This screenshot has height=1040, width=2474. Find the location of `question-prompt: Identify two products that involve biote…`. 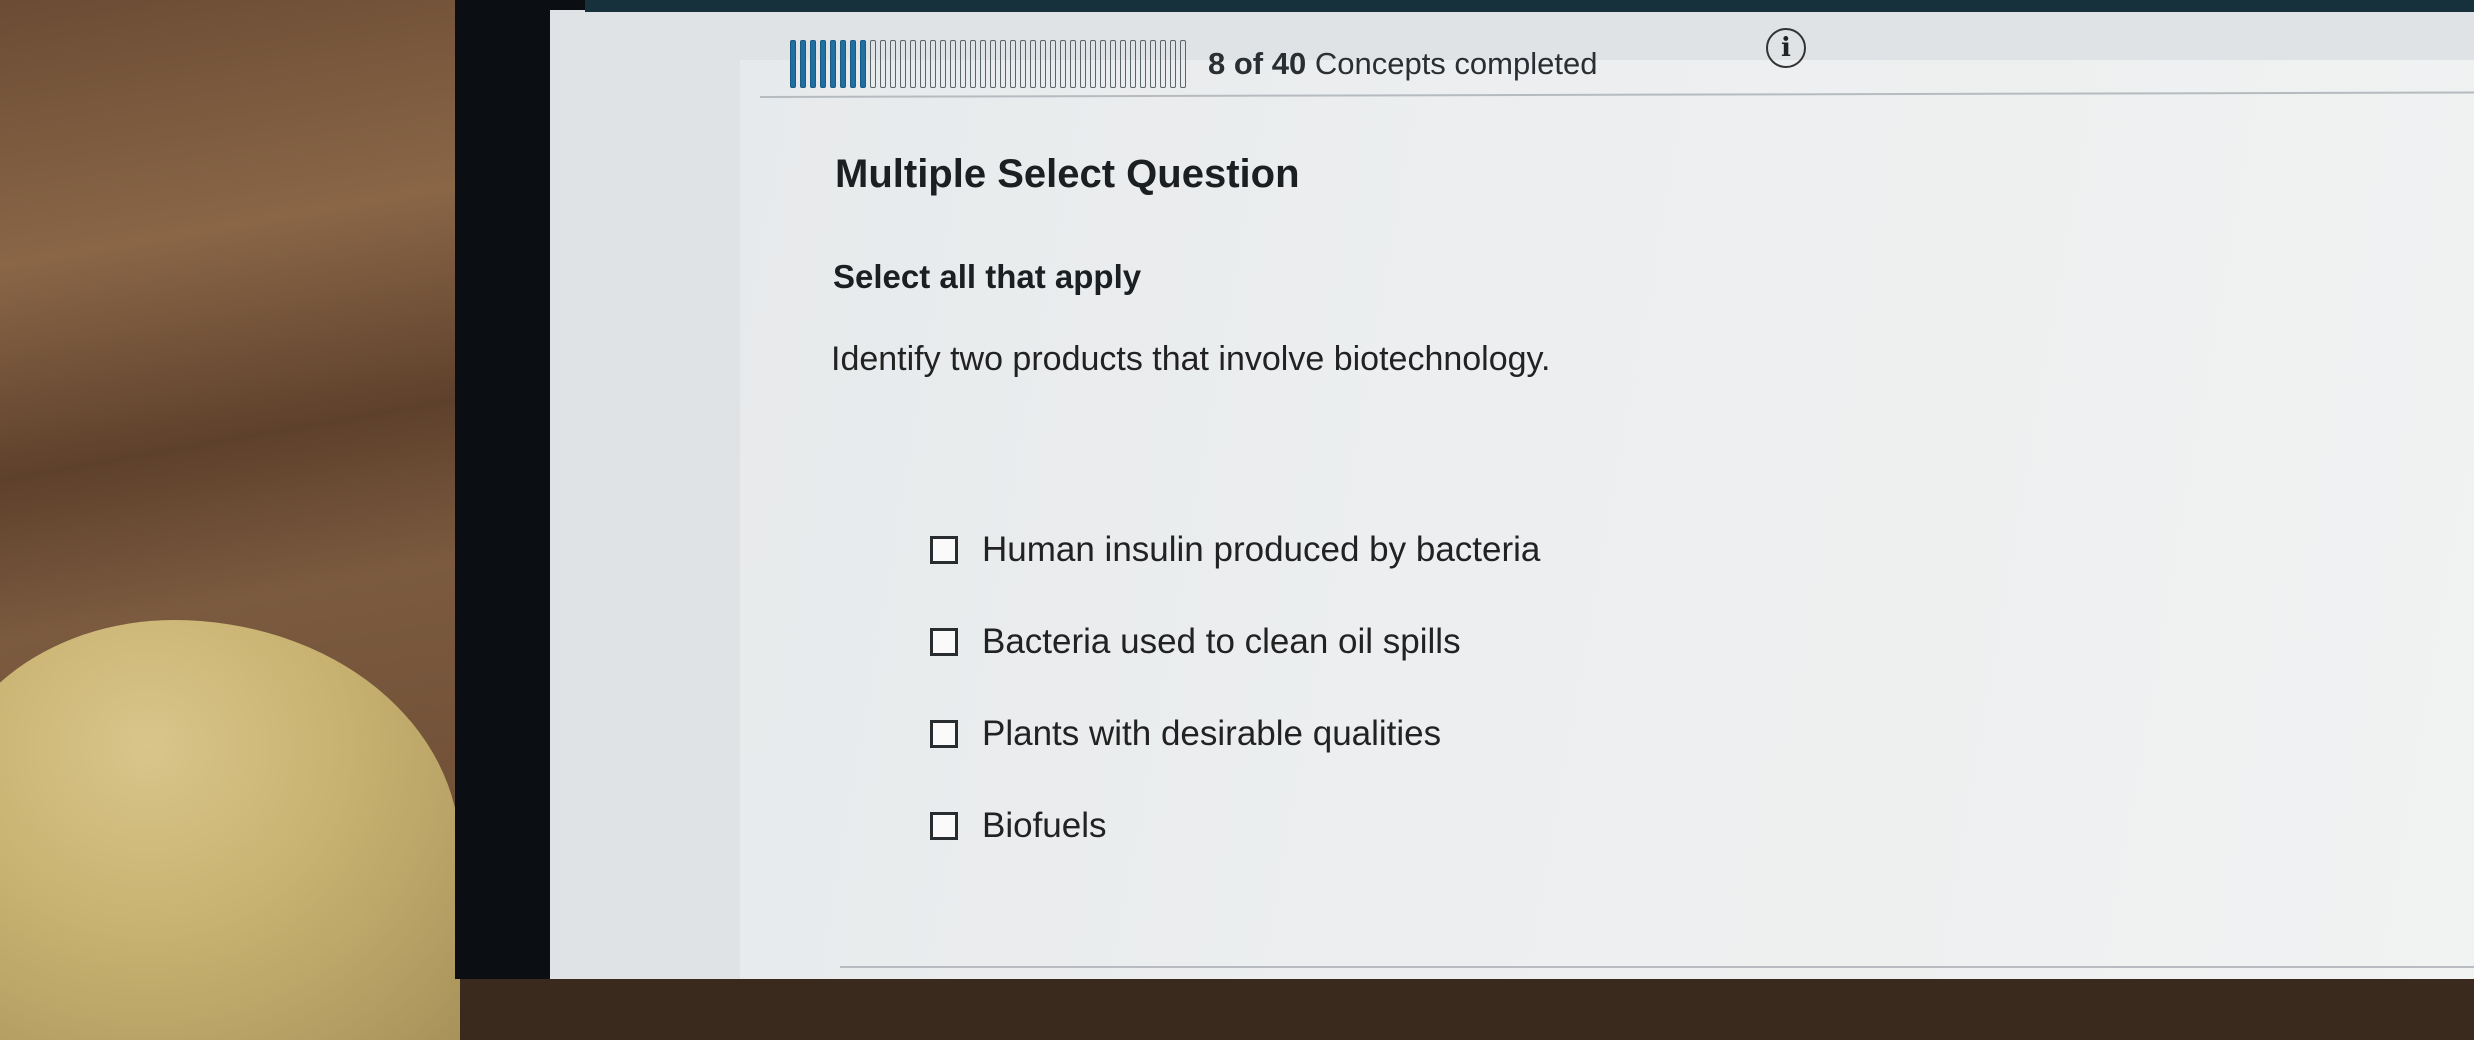

question-prompt: Identify two products that involve biote… is located at coordinates (1191, 359).